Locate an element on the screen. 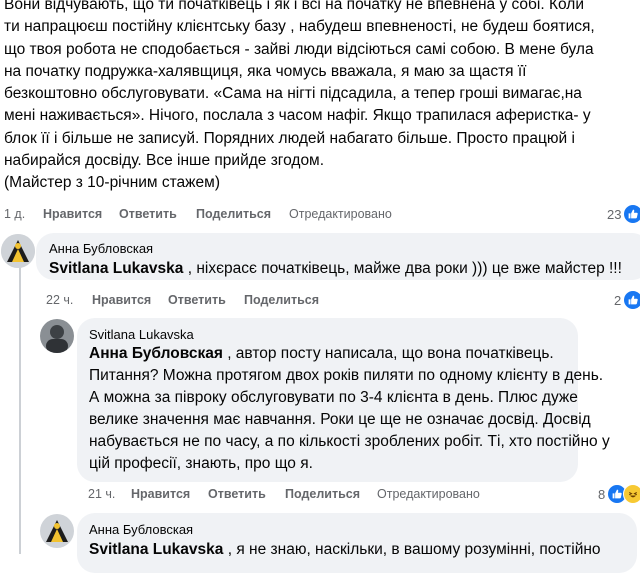 Image resolution: width=640 pixels, height=573 pixels. reply1-actions: 22 ч. Нравится Ответить Поделиться is located at coordinates (320, 301).